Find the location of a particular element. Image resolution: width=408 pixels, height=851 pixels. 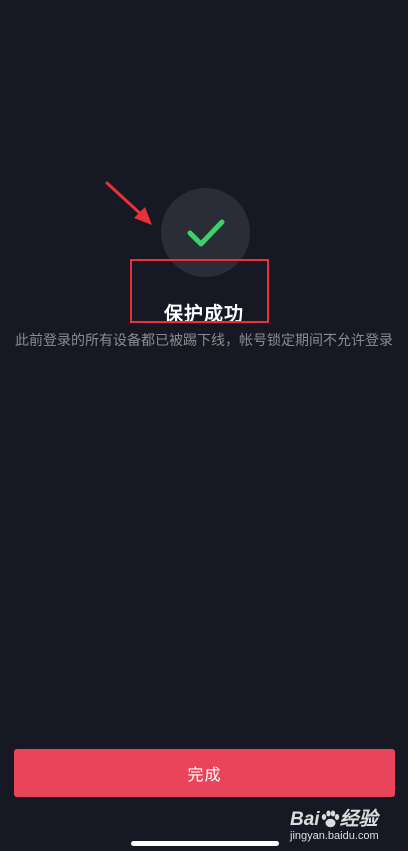

done-button: 完成 is located at coordinates (204, 773).